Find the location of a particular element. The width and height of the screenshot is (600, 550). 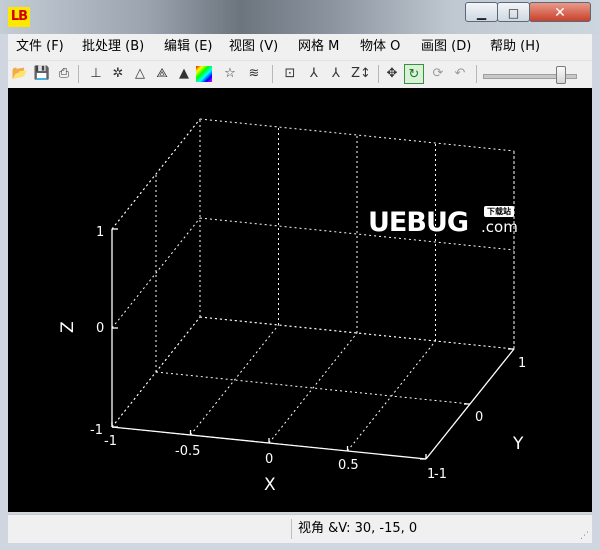

z-tick-label: 0 is located at coordinates (100, 328).